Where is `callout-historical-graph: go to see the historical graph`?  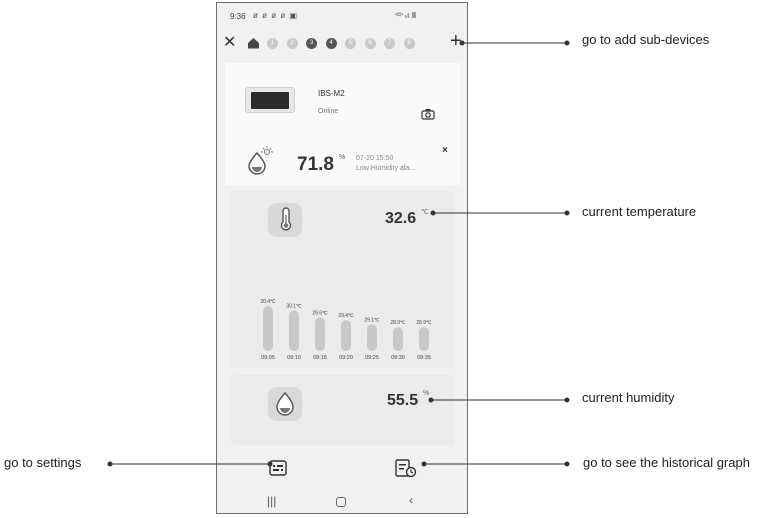
callout-historical-graph: go to see the historical graph is located at coordinates (666, 462).